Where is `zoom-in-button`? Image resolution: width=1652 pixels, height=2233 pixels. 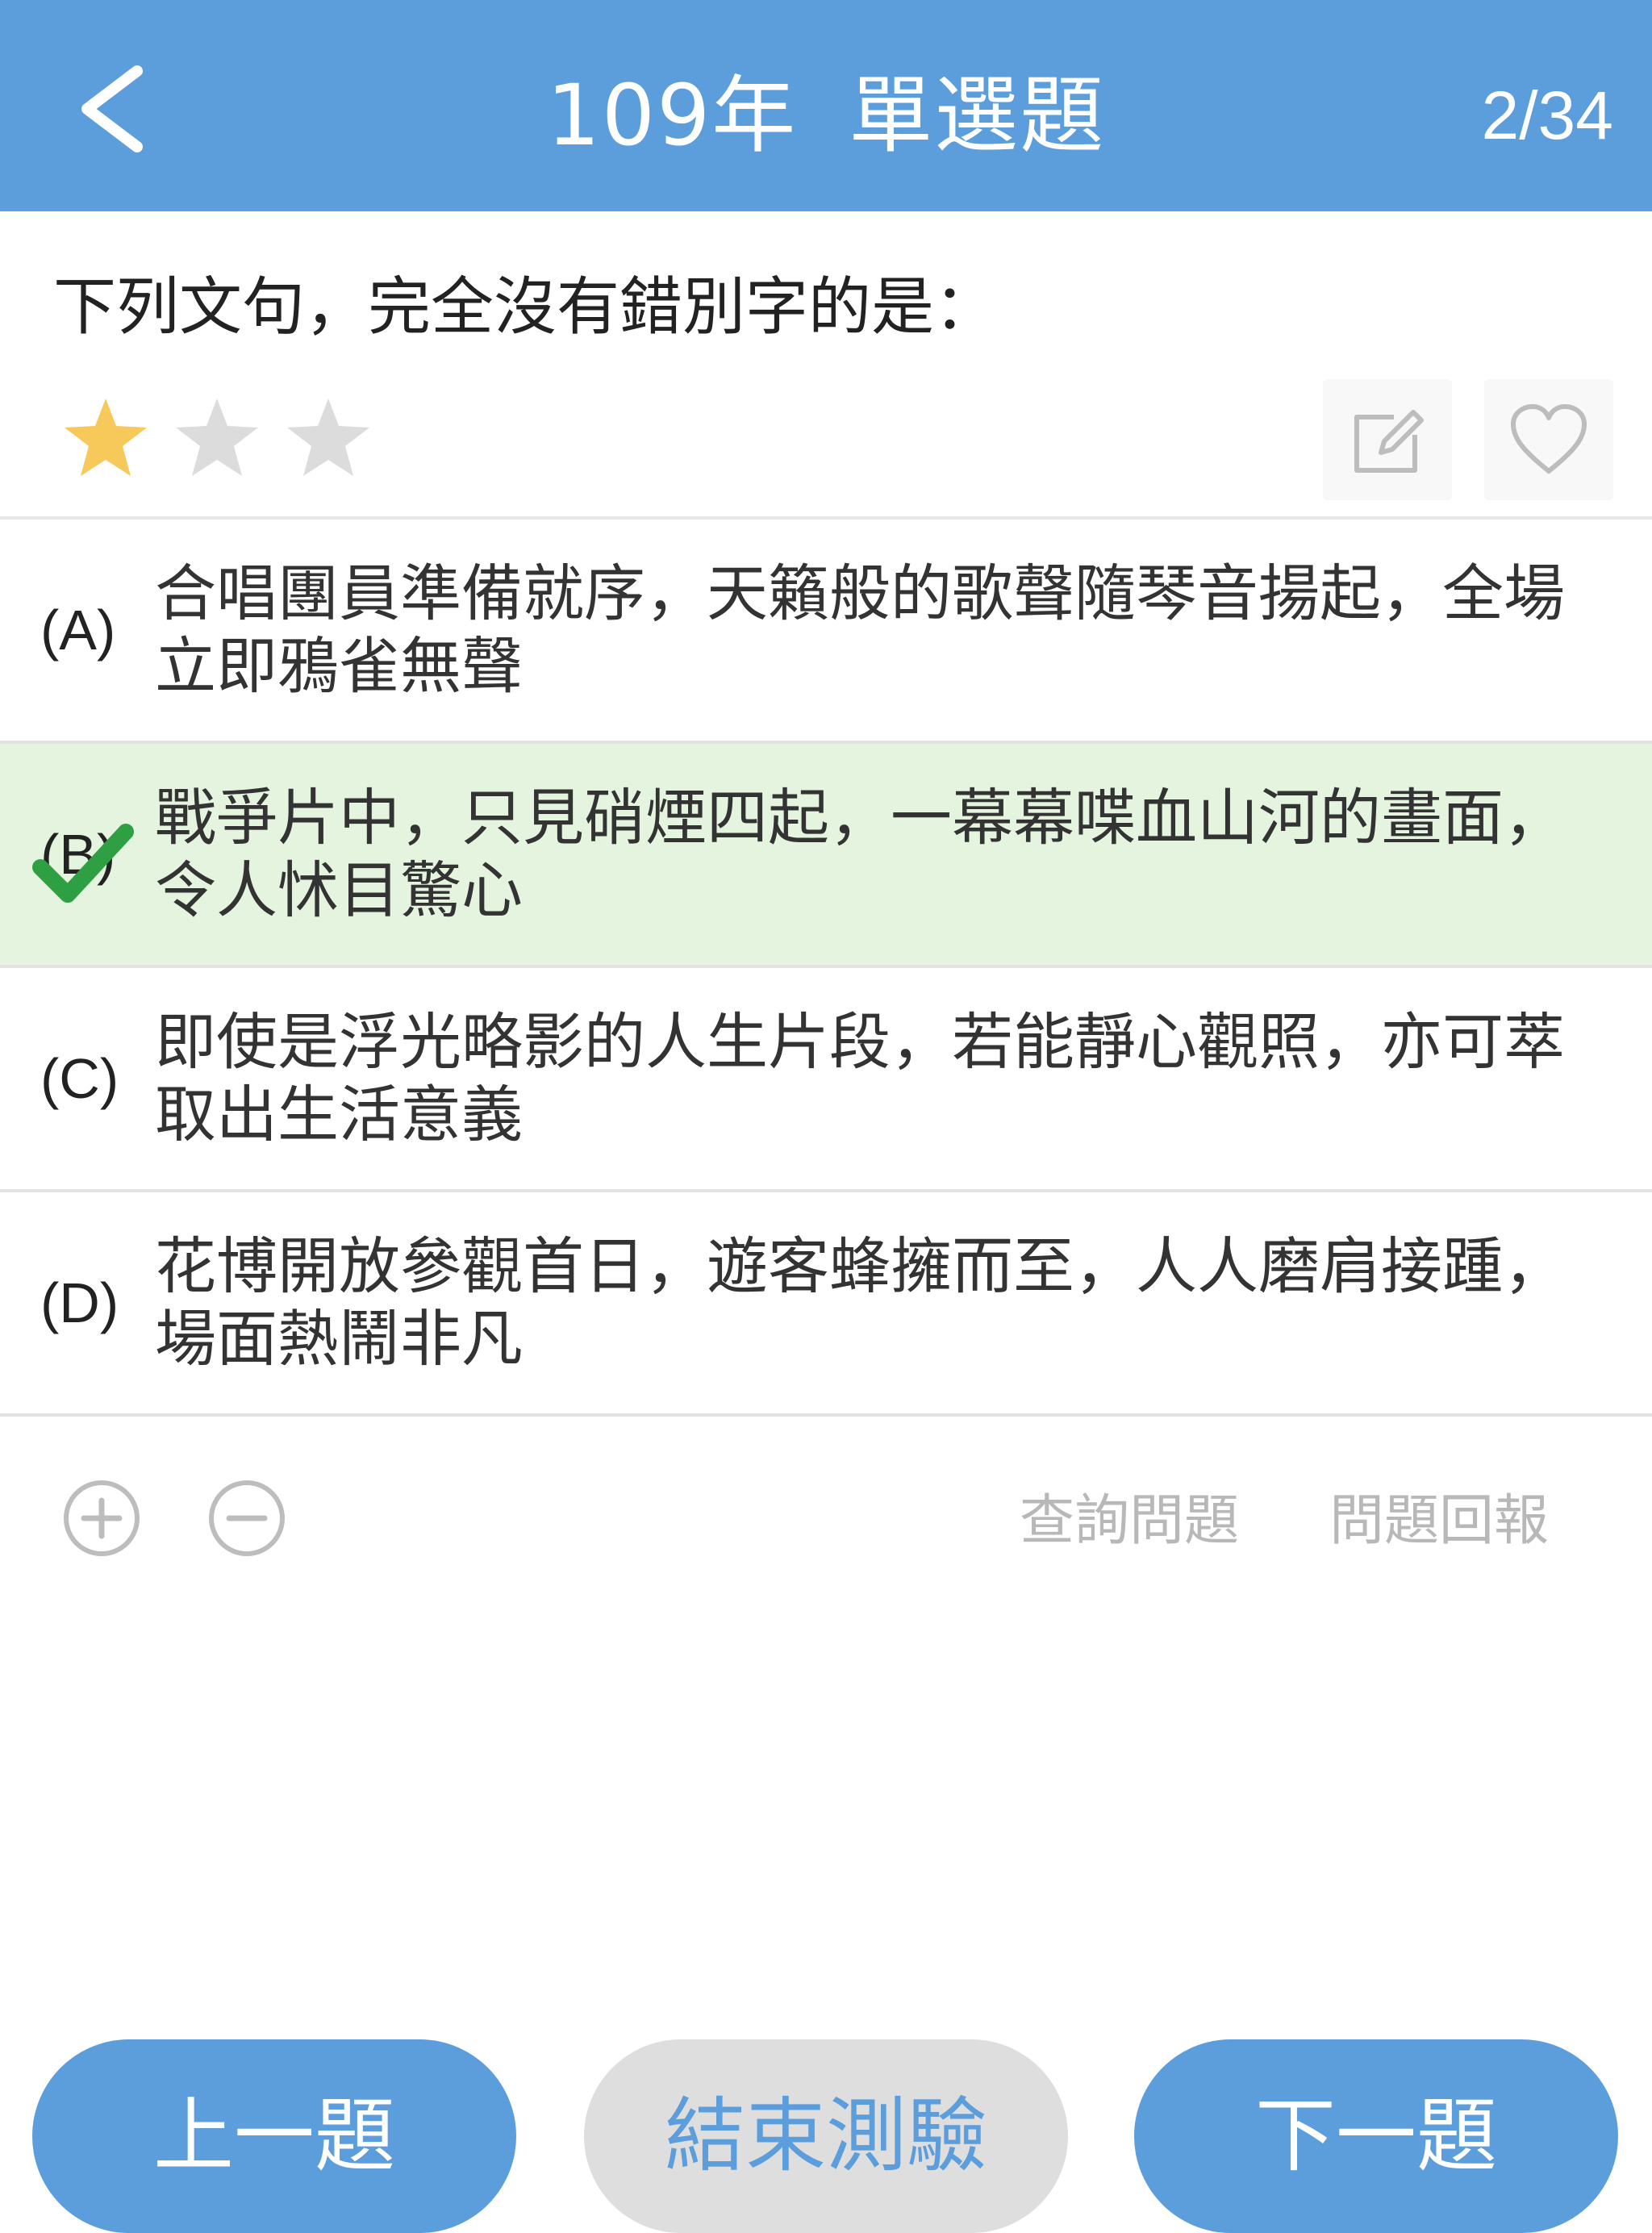 zoom-in-button is located at coordinates (101, 1518).